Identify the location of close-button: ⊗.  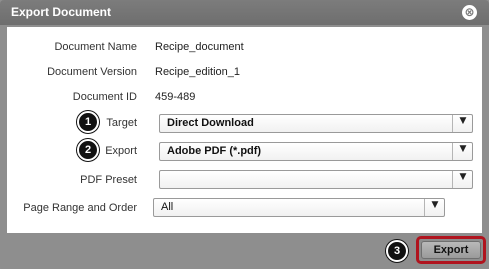
(469, 12).